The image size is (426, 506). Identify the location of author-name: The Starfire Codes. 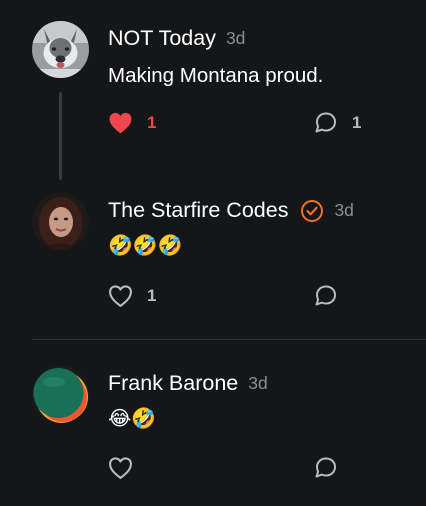
(198, 210).